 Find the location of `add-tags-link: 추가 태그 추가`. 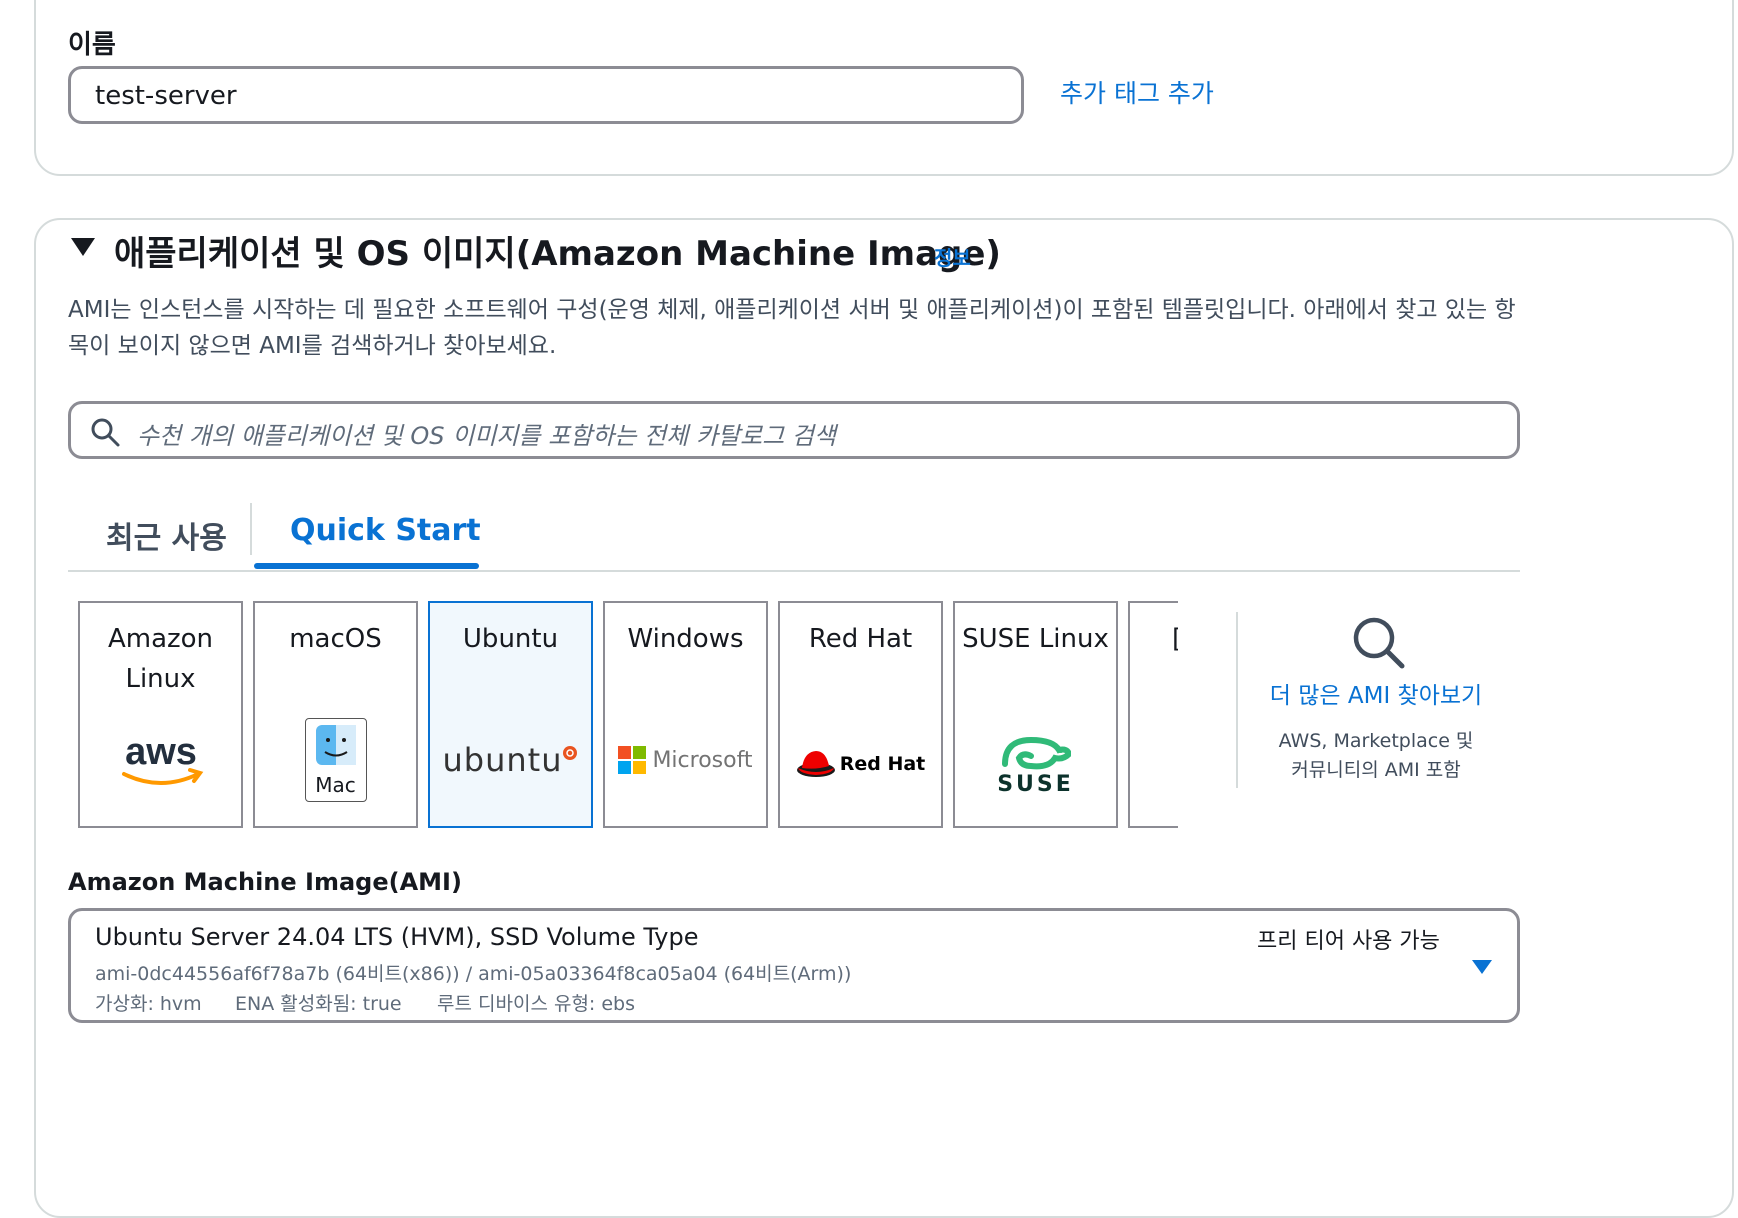

add-tags-link: 추가 태그 추가 is located at coordinates (1137, 92).